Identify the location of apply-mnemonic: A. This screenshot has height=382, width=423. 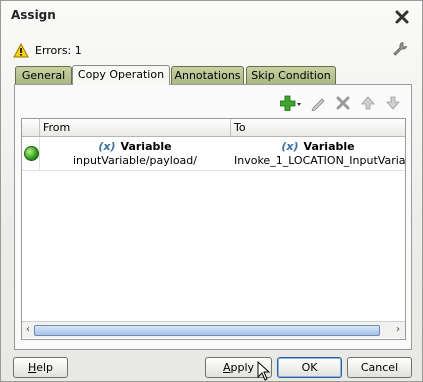
(226, 367).